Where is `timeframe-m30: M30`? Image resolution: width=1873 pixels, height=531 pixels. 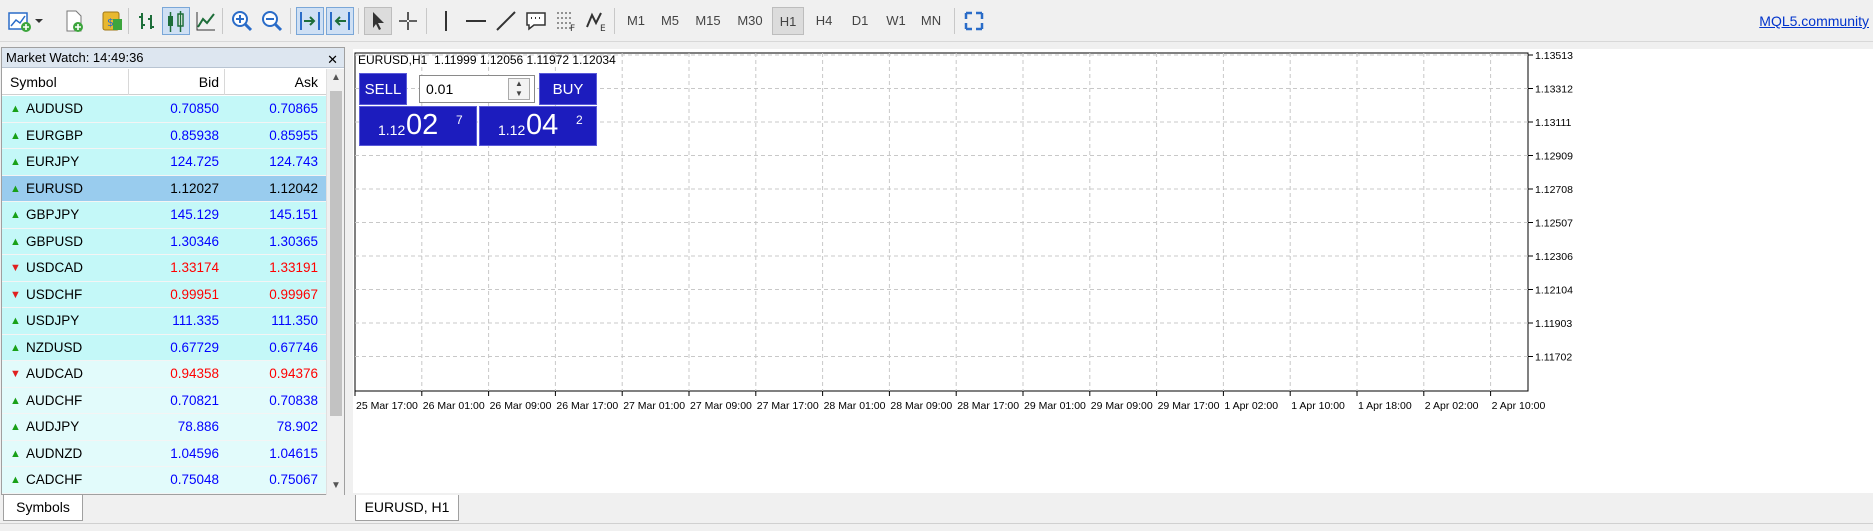
timeframe-m30: M30 is located at coordinates (750, 21).